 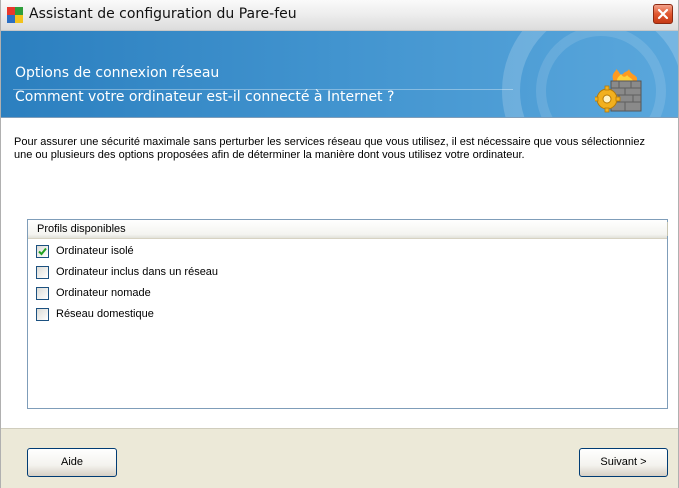 What do you see at coordinates (103, 293) in the screenshot?
I see `profile-label: Ordinateur nomade` at bounding box center [103, 293].